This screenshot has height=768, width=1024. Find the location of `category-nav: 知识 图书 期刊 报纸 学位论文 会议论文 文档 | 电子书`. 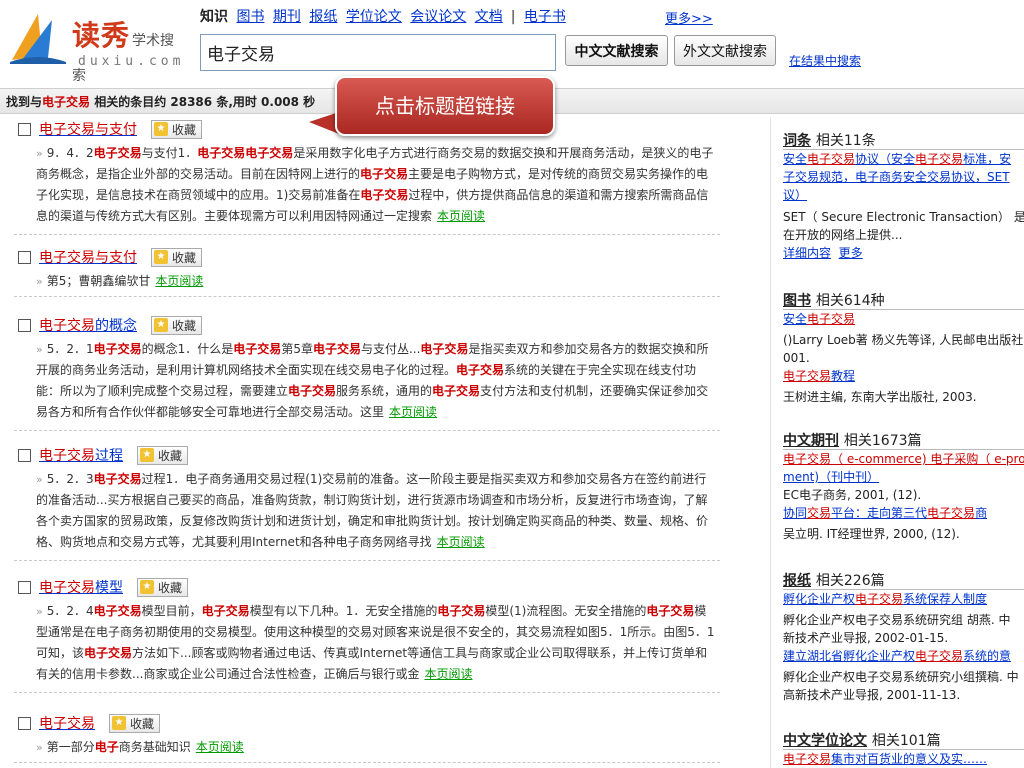

category-nav: 知识 图书 期刊 报纸 学位论文 会议论文 文档 | 电子书 is located at coordinates (385, 16).